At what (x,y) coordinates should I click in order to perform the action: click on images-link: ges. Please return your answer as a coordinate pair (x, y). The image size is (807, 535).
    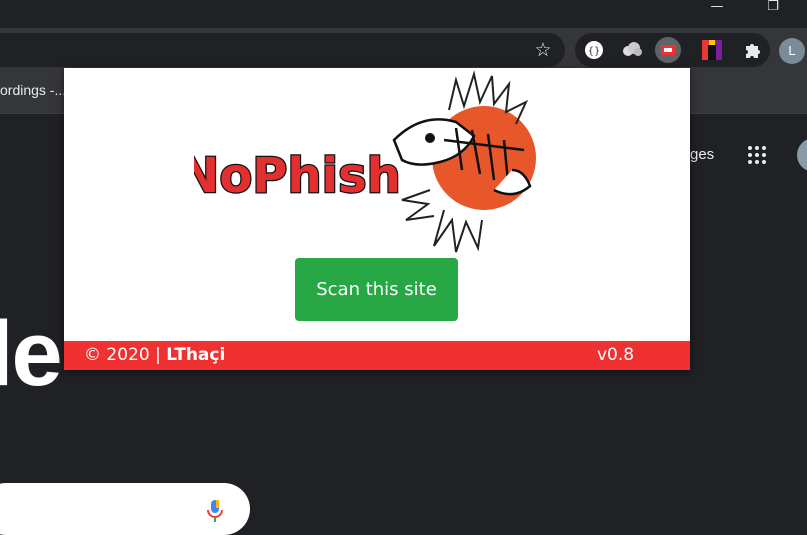
    Looking at the image, I should click on (702, 154).